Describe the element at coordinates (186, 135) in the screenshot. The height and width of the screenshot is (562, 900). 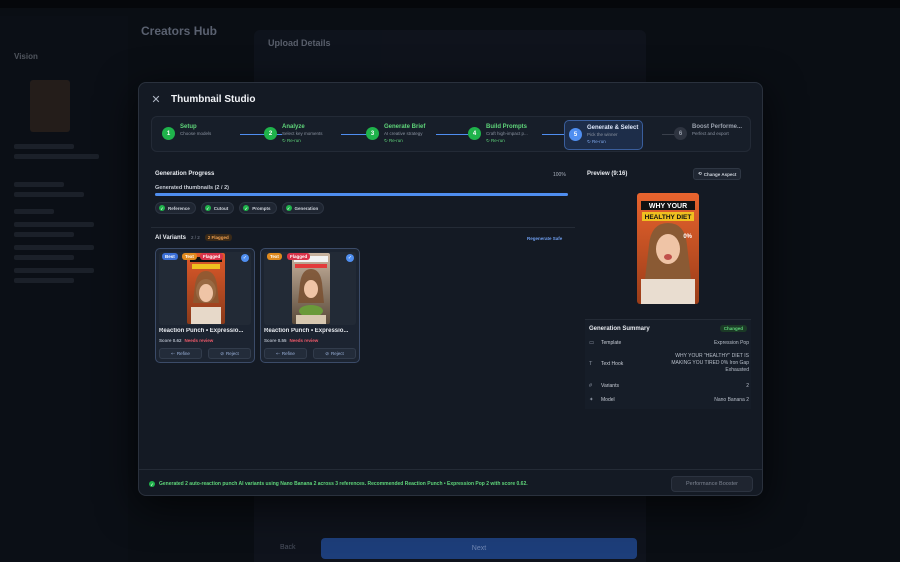
I see `step-setup: 1 Setup Choose models` at that location.